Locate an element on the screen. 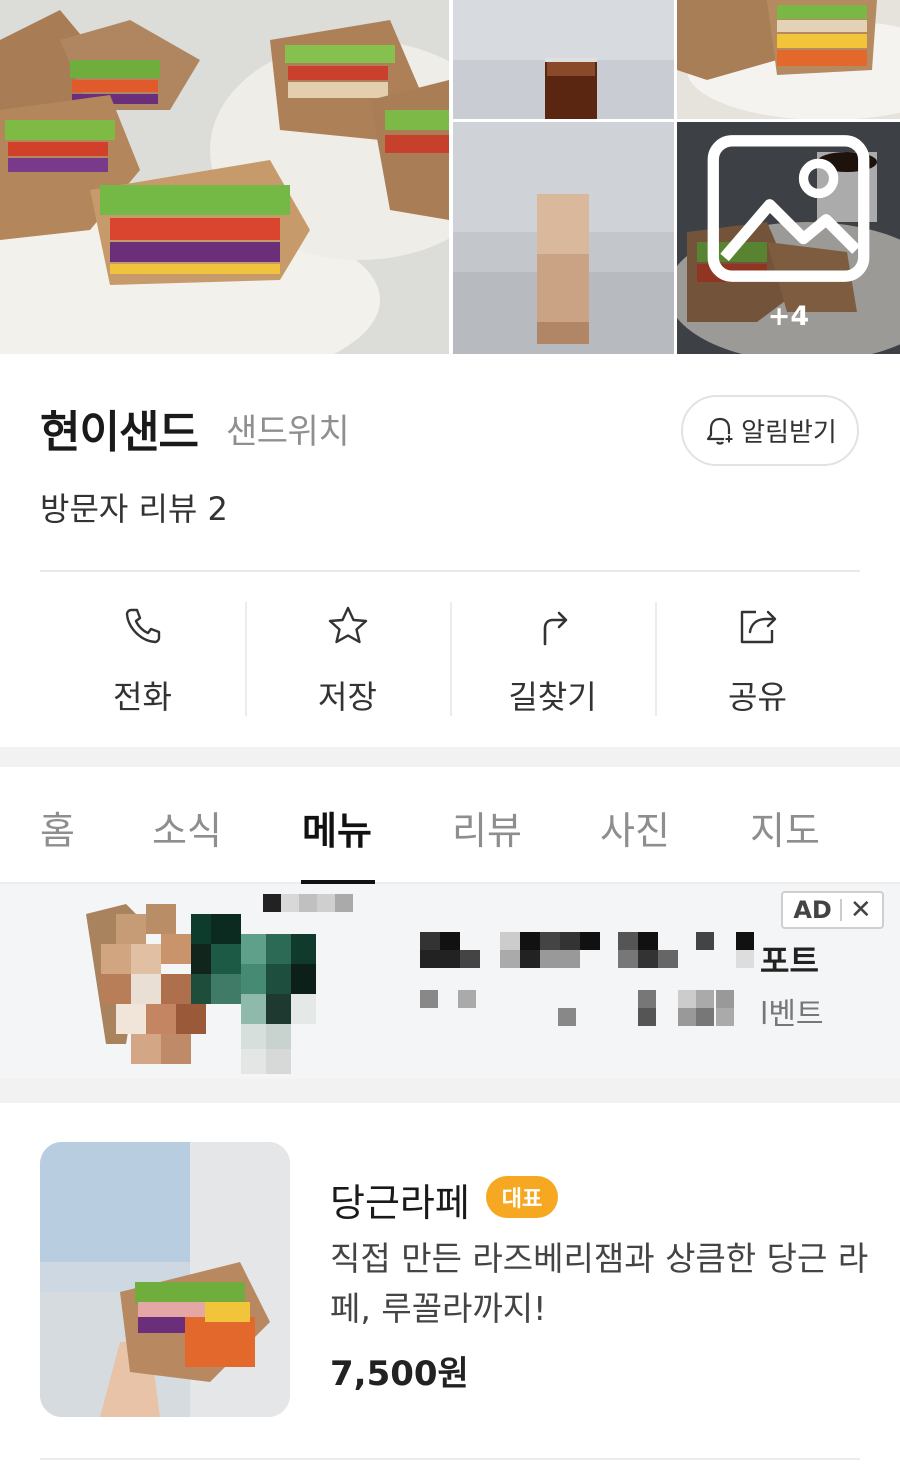 This screenshot has width=900, height=1480. tab-reviews: 리뷰 is located at coordinates (487, 827).